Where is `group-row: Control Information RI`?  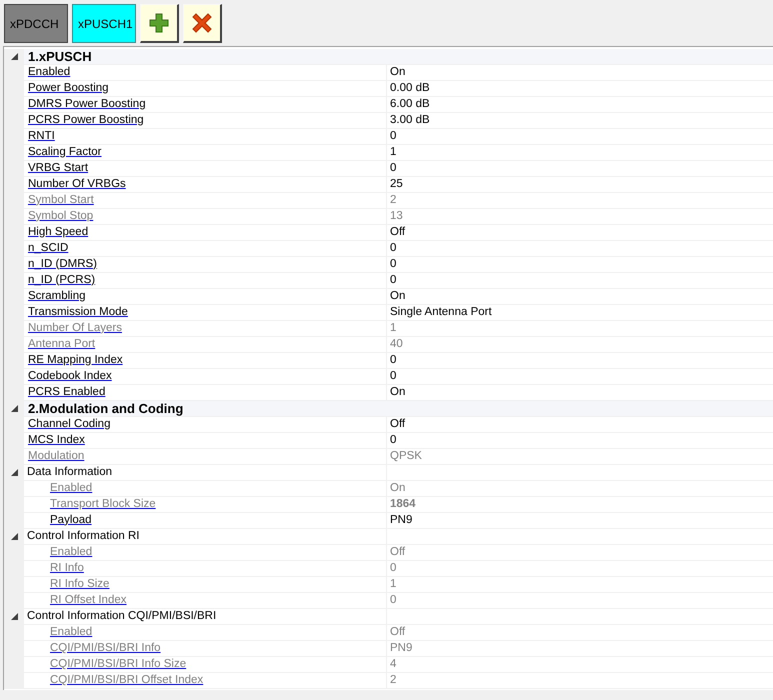 group-row: Control Information RI is located at coordinates (388, 537).